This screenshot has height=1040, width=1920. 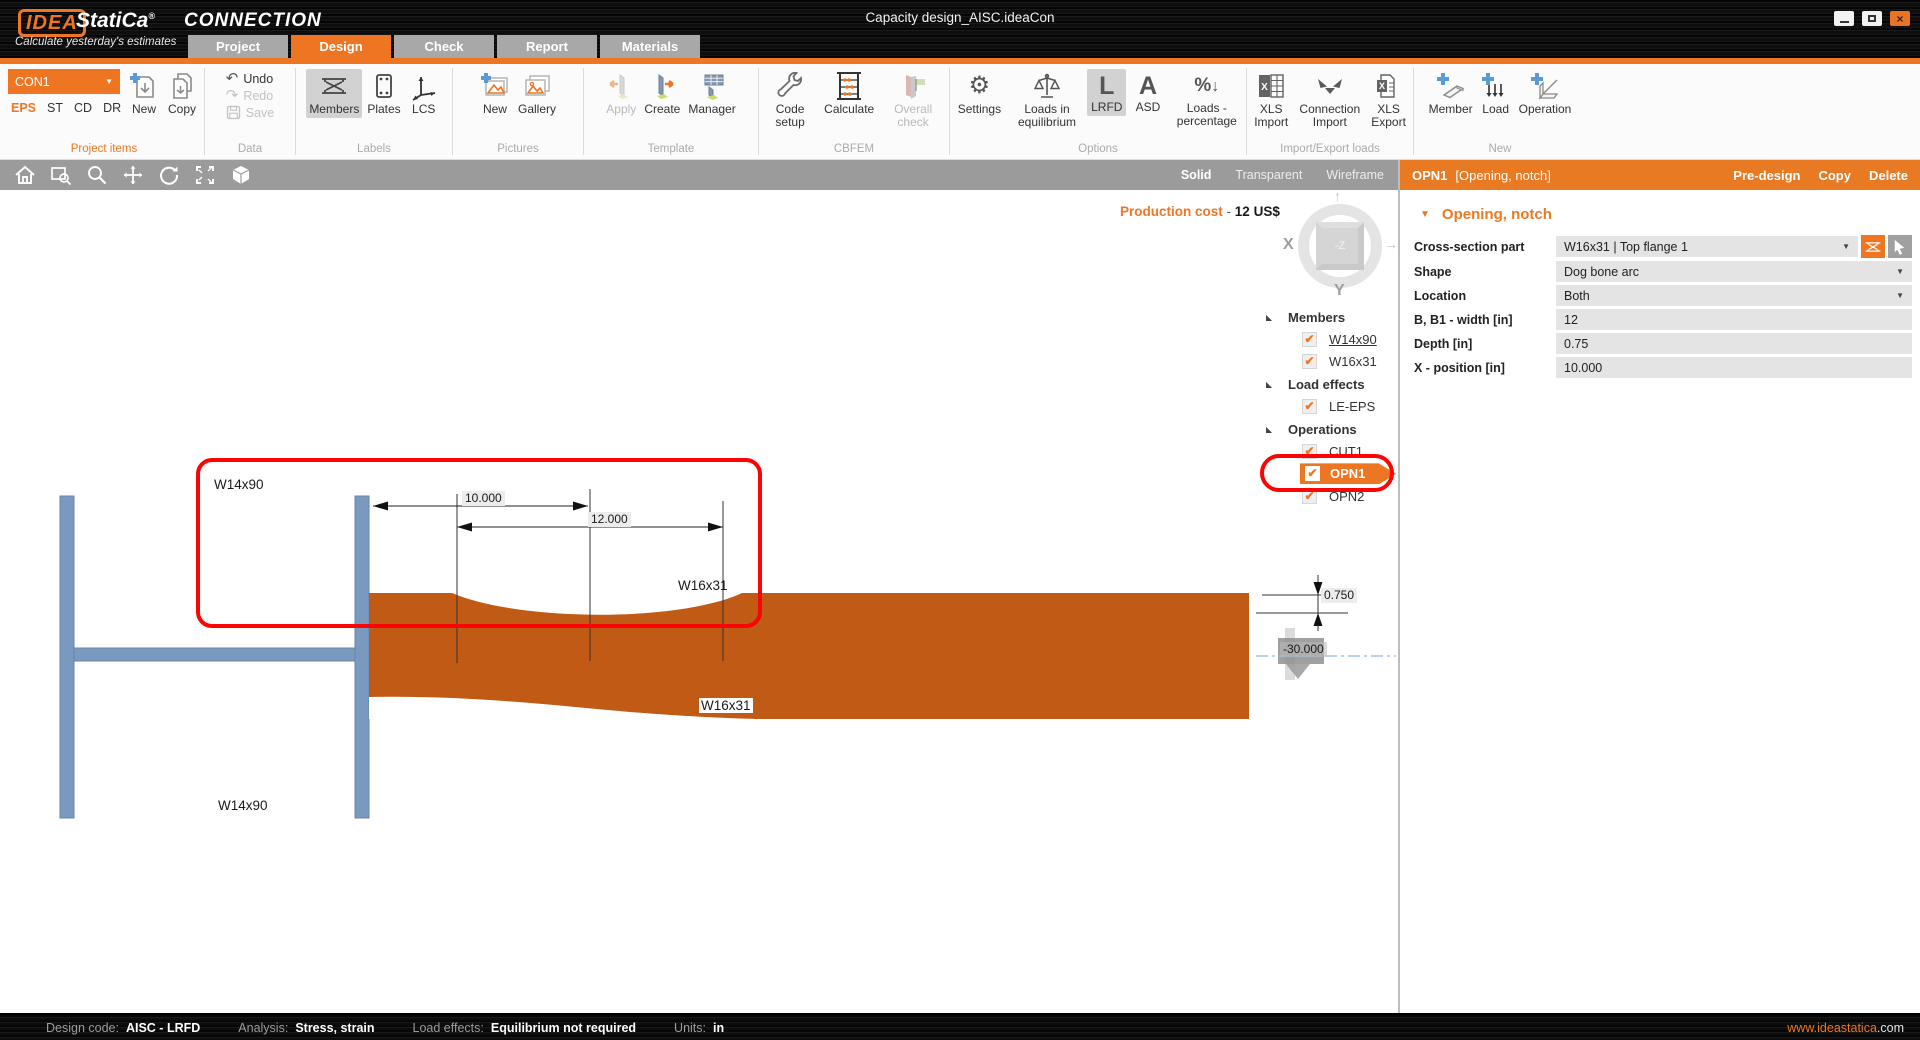 I want to click on maximize-button, so click(x=1872, y=18).